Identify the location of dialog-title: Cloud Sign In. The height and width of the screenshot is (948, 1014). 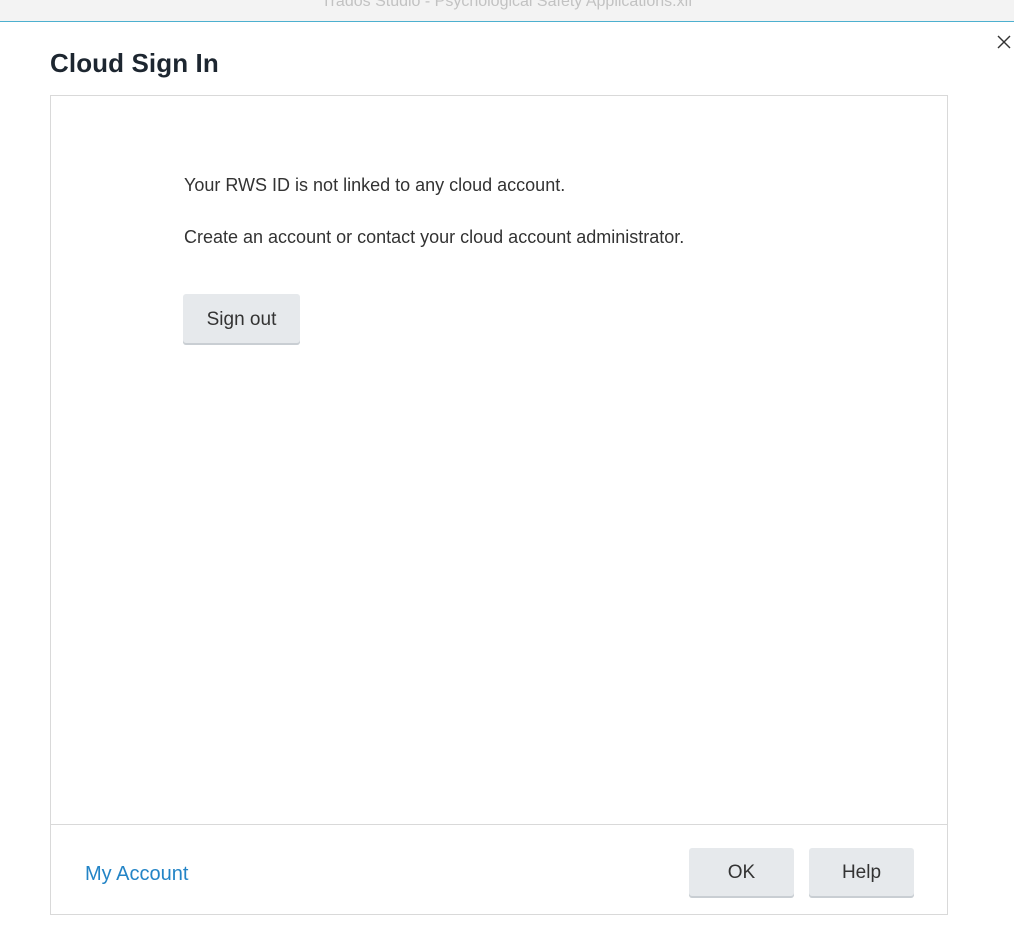
(134, 63).